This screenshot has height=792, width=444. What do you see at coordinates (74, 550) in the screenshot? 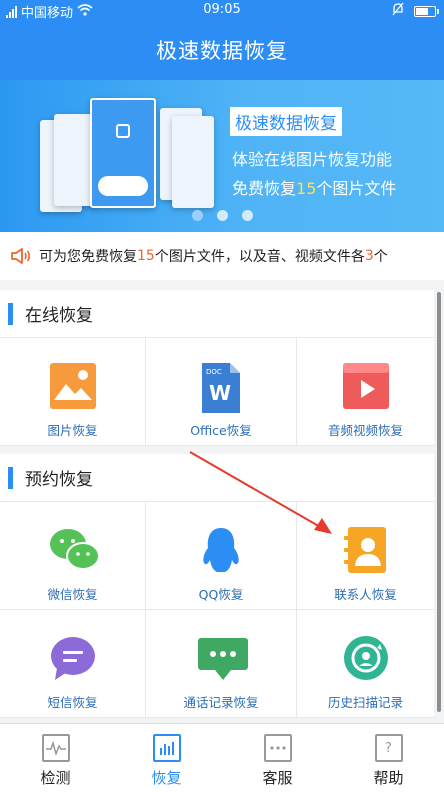
I see `wechat-icon` at bounding box center [74, 550].